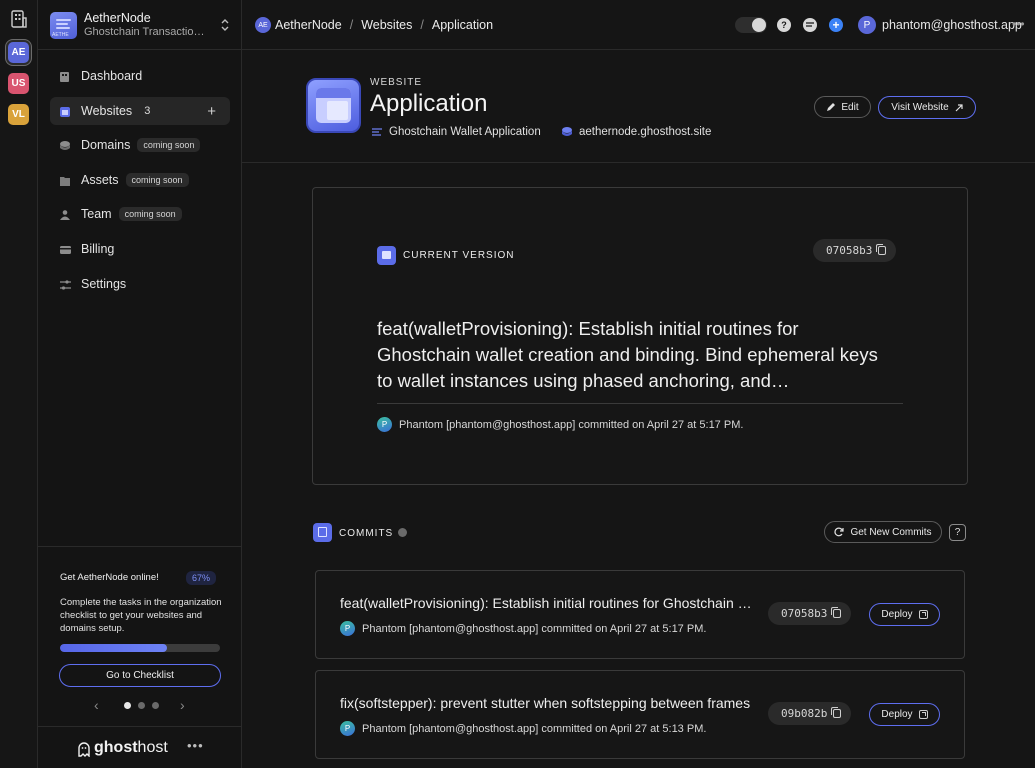 The image size is (1035, 768). What do you see at coordinates (65, 284) in the screenshot?
I see `settings-icon` at bounding box center [65, 284].